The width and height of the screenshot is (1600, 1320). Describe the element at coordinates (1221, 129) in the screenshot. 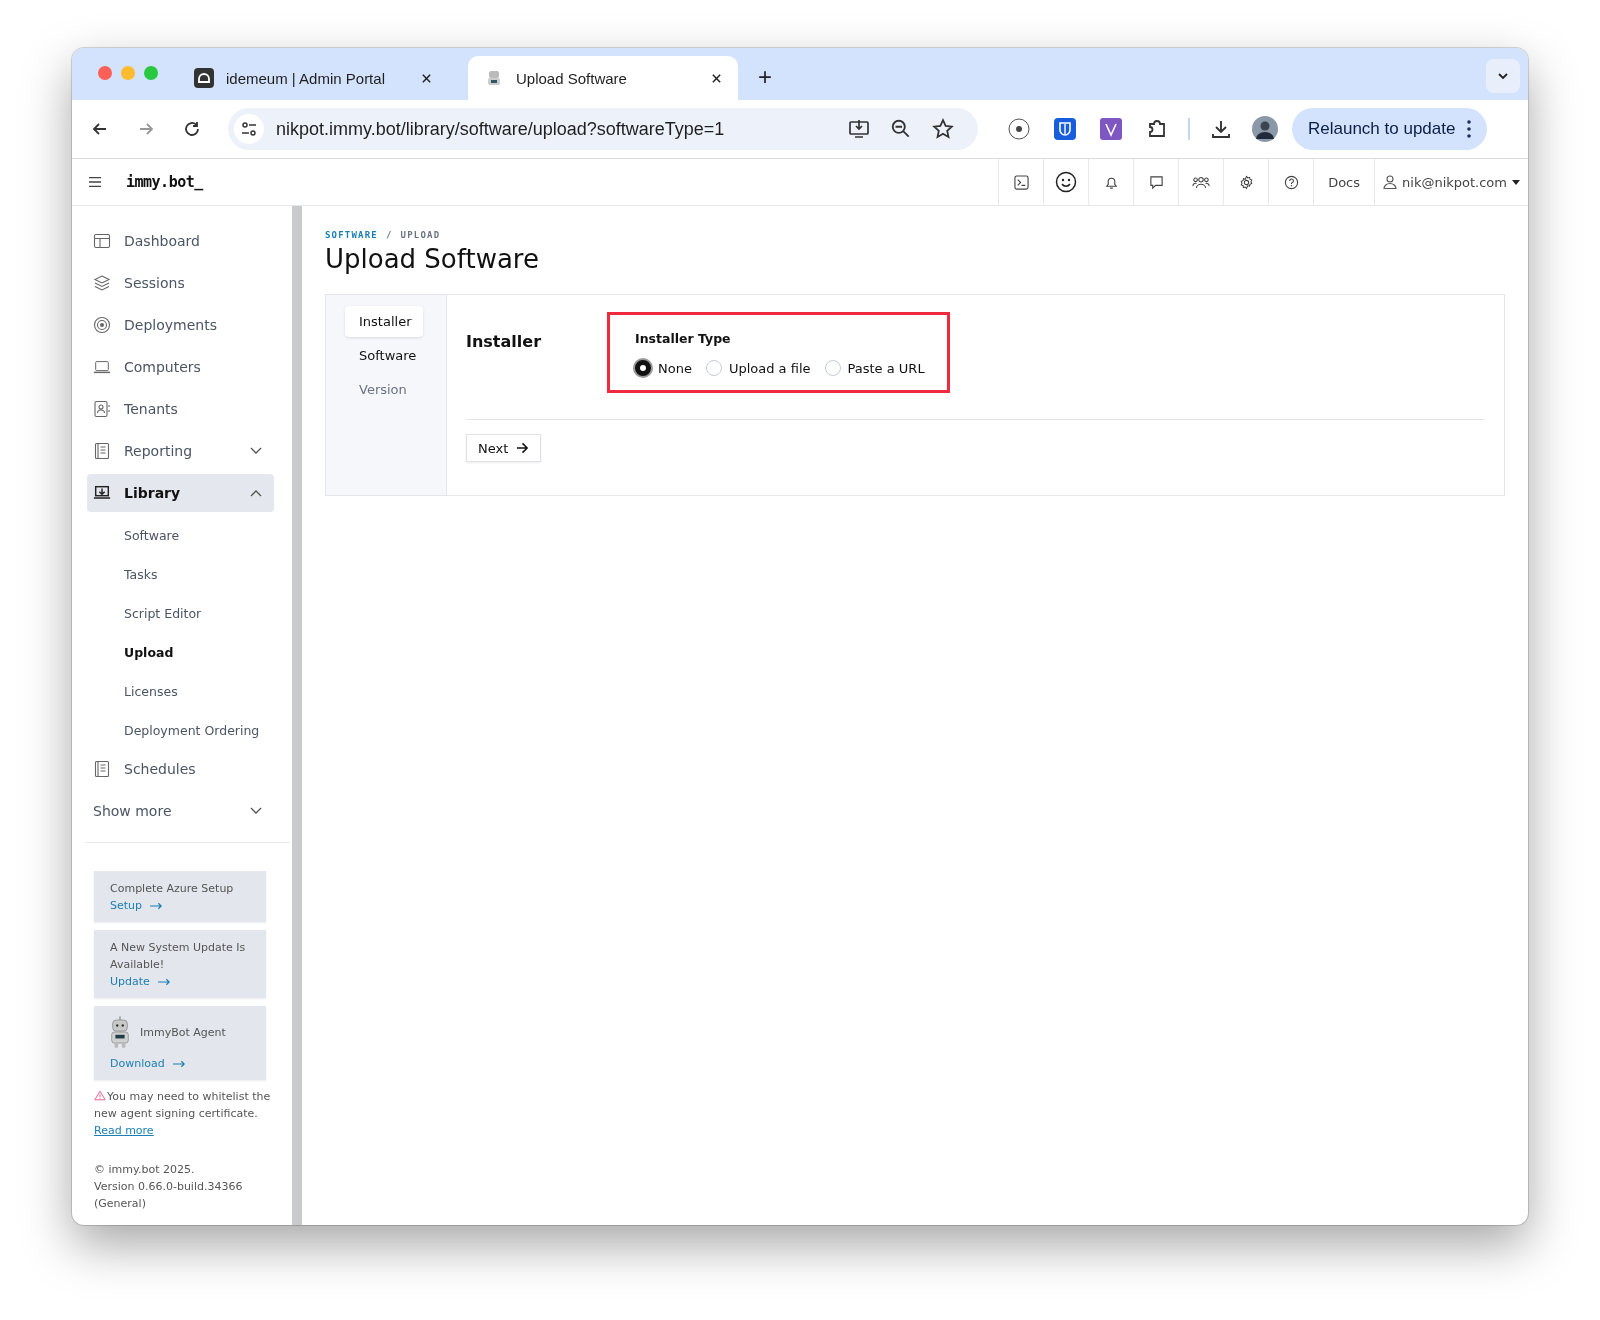

I see `download-icon` at that location.